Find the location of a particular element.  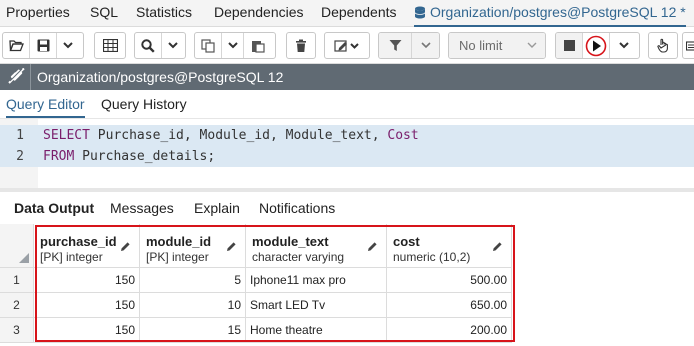

find-options-dropdown is located at coordinates (173, 45).